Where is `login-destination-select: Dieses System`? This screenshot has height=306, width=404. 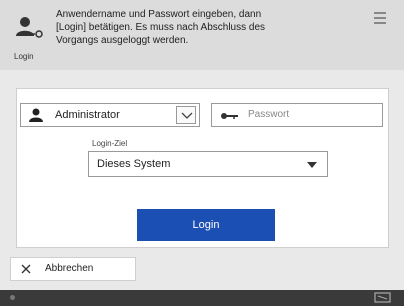
login-destination-select: Dieses System is located at coordinates (208, 164).